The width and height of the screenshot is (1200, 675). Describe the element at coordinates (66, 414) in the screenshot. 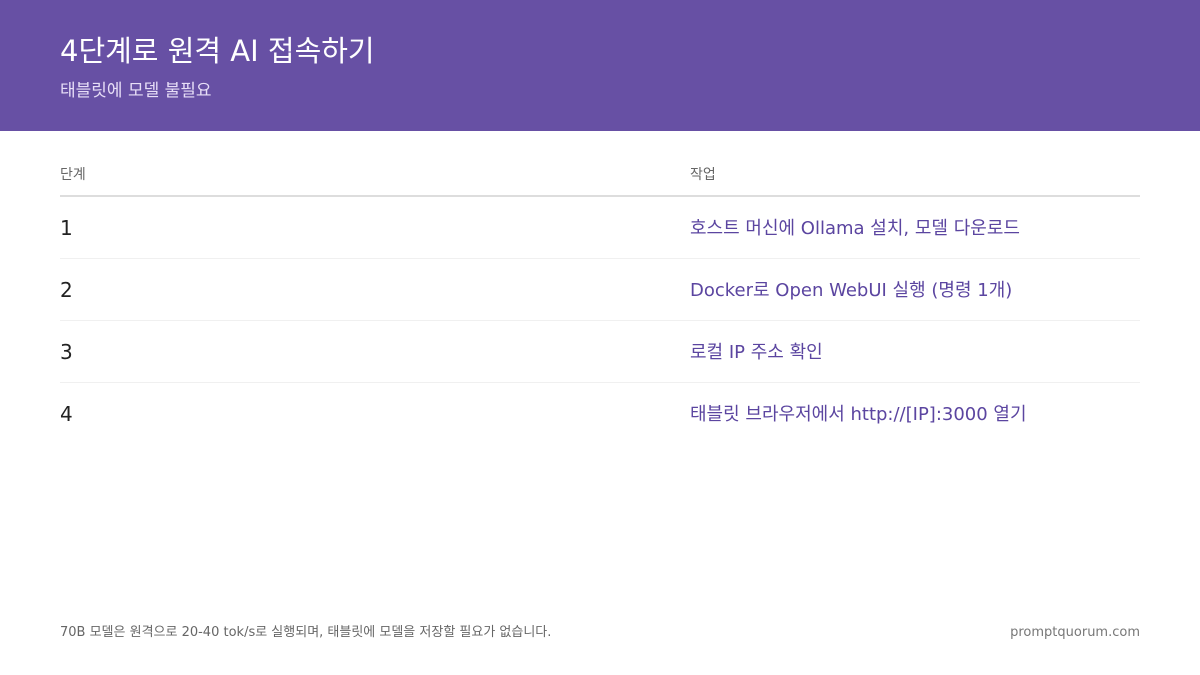

I see `step-number: 4` at that location.